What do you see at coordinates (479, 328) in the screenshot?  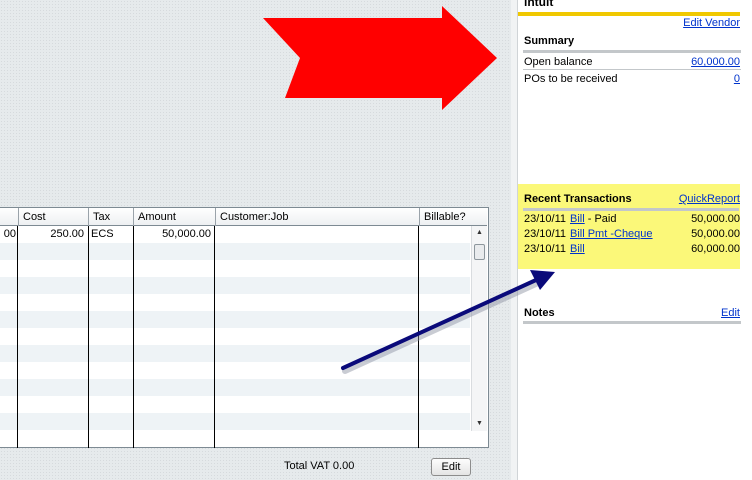 I see `grid-scrollbar: ▲ ▼` at bounding box center [479, 328].